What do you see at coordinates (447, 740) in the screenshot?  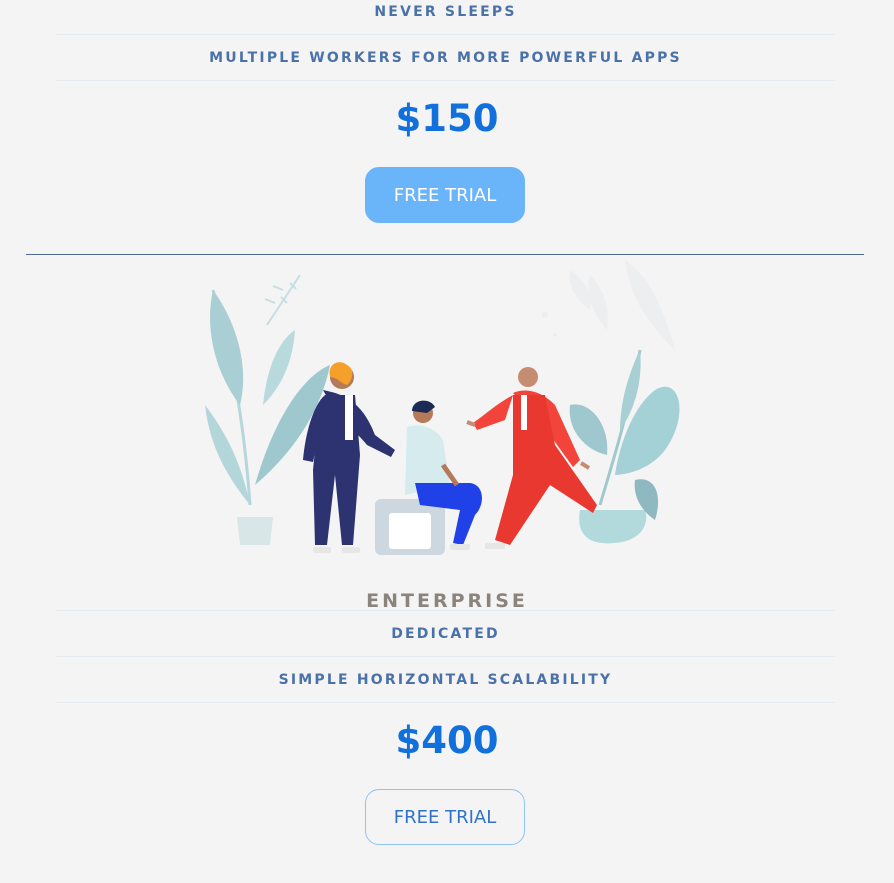 I see `plan-price: $400` at bounding box center [447, 740].